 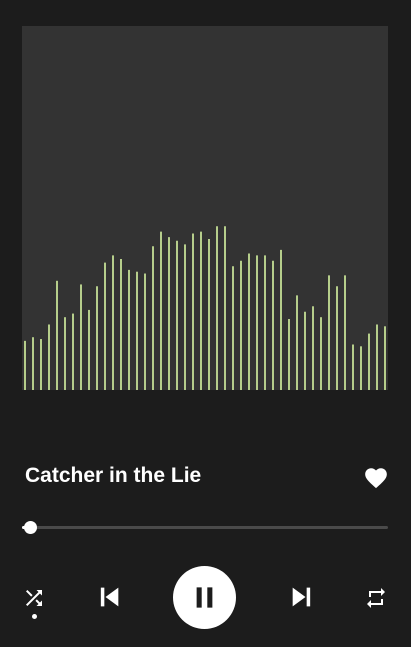 I want to click on next-button, so click(x=302, y=597).